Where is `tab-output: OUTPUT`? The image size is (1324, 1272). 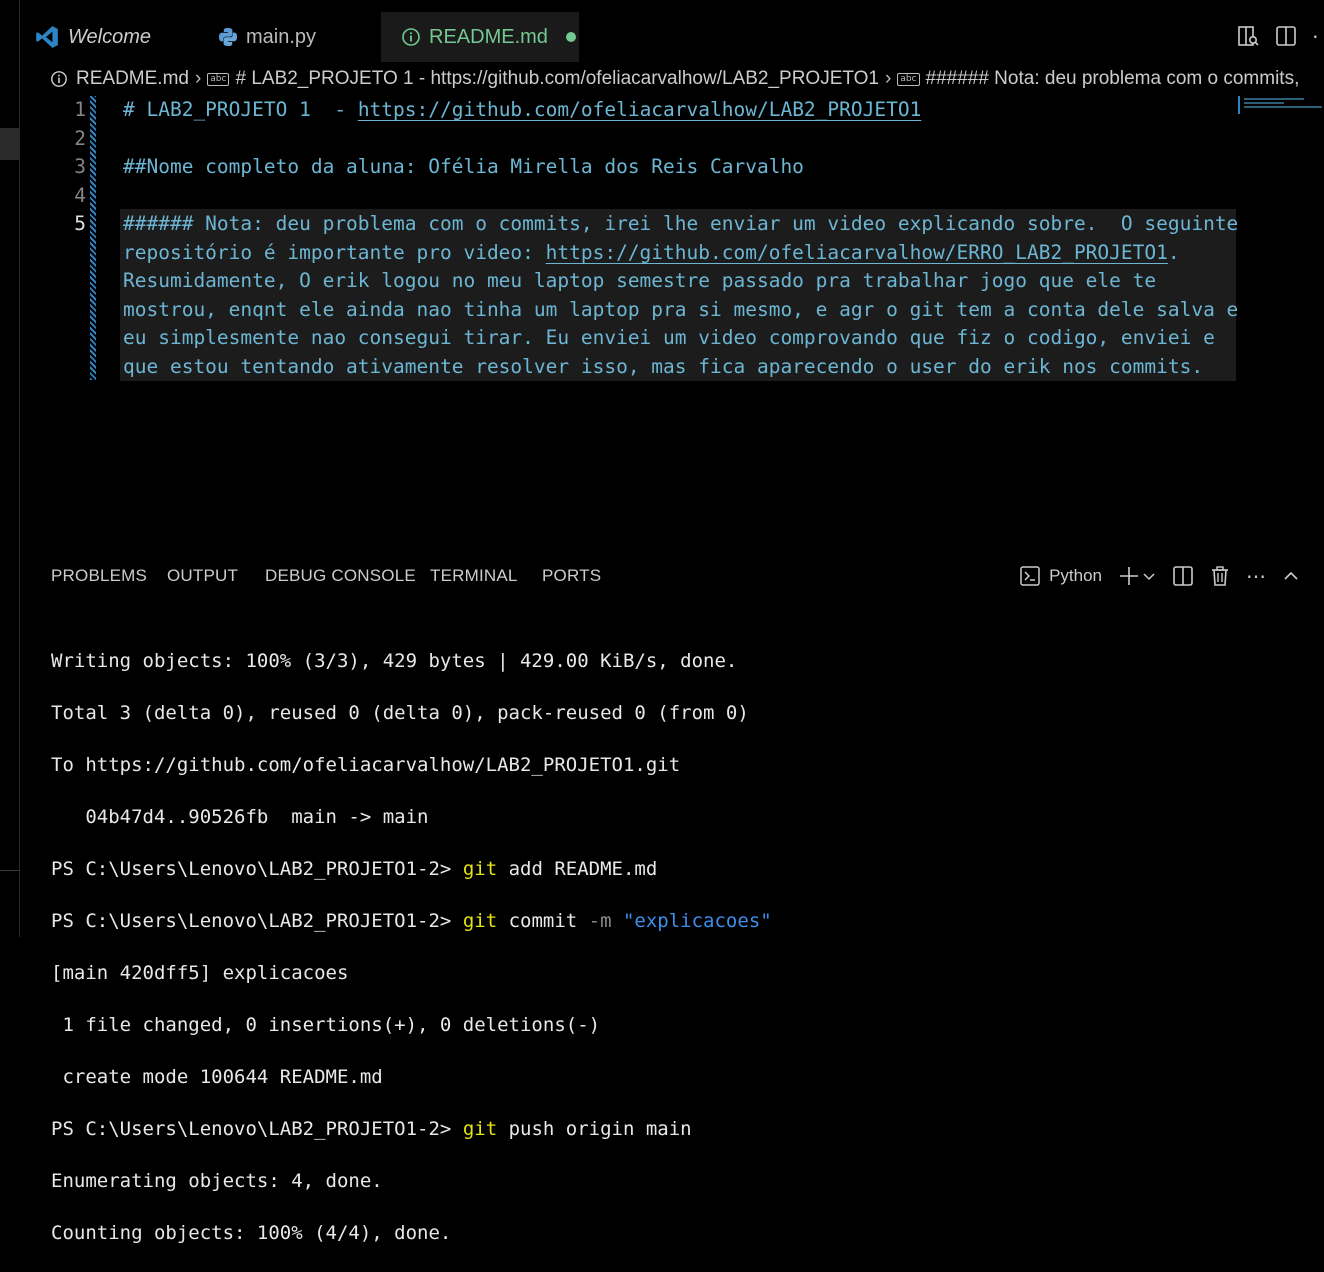
tab-output: OUTPUT is located at coordinates (202, 576).